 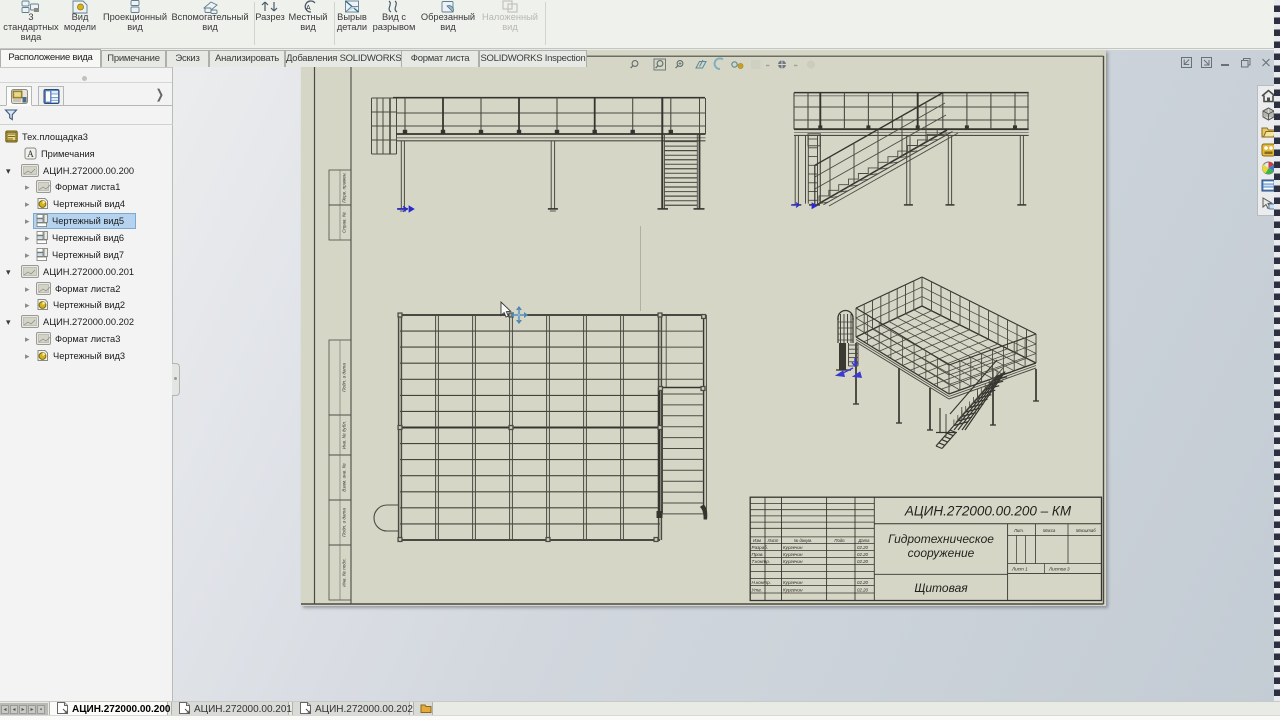 What do you see at coordinates (757, 590) in the screenshot?
I see `svg-text: Утв.` at bounding box center [757, 590].